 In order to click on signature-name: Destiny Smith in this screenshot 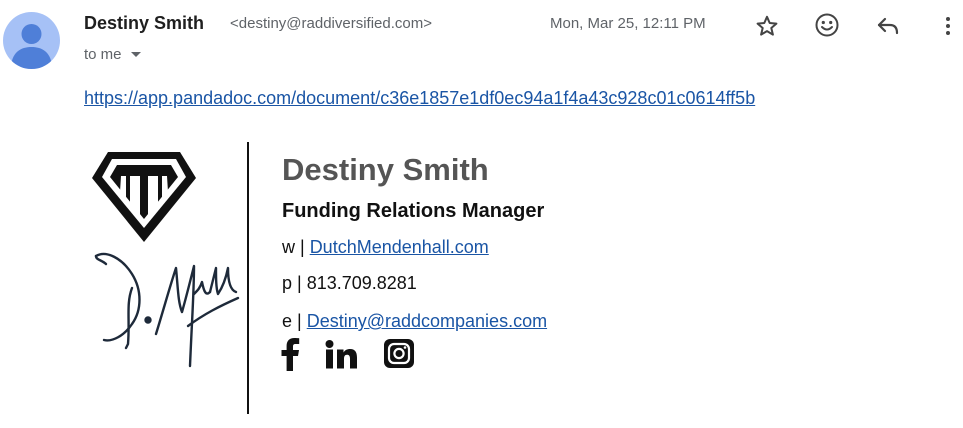, I will do `click(385, 169)`.